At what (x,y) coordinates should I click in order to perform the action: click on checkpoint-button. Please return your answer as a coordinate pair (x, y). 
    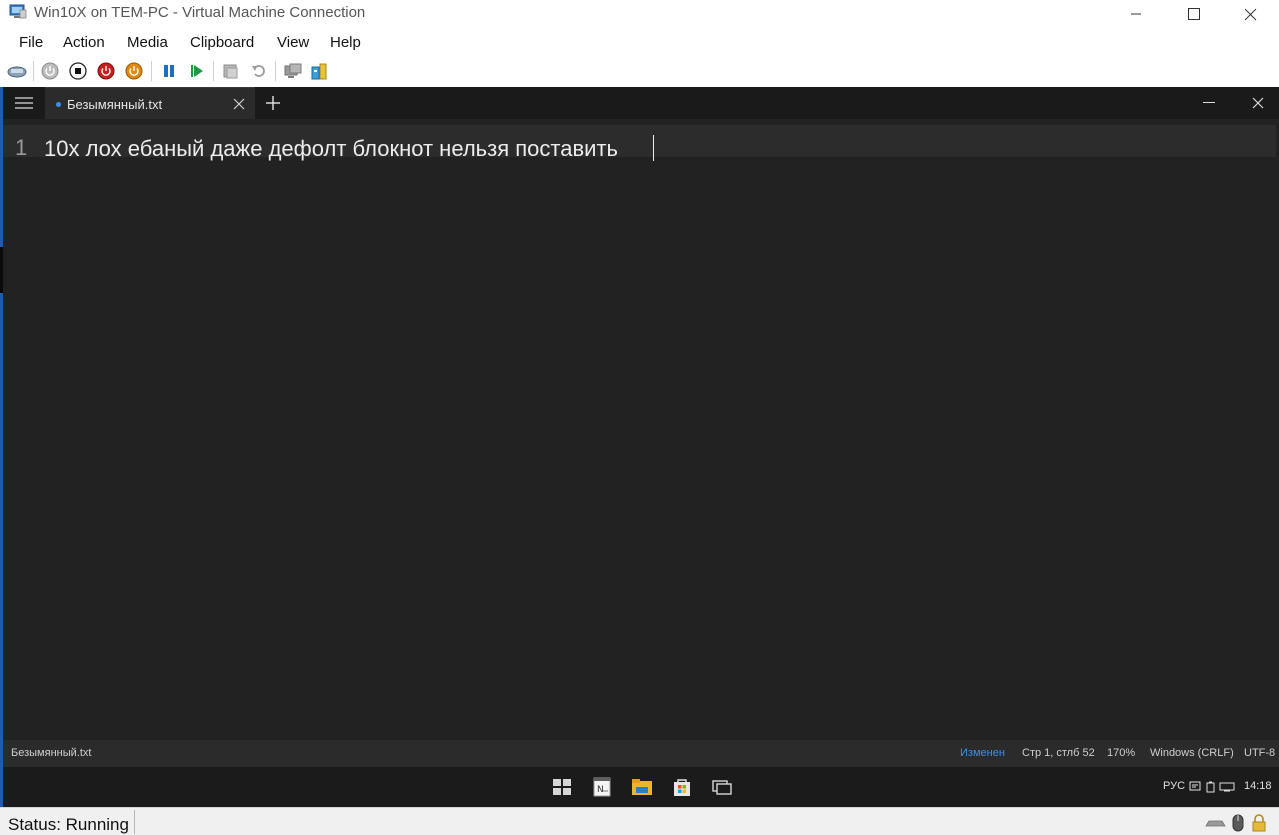
    Looking at the image, I should click on (231, 71).